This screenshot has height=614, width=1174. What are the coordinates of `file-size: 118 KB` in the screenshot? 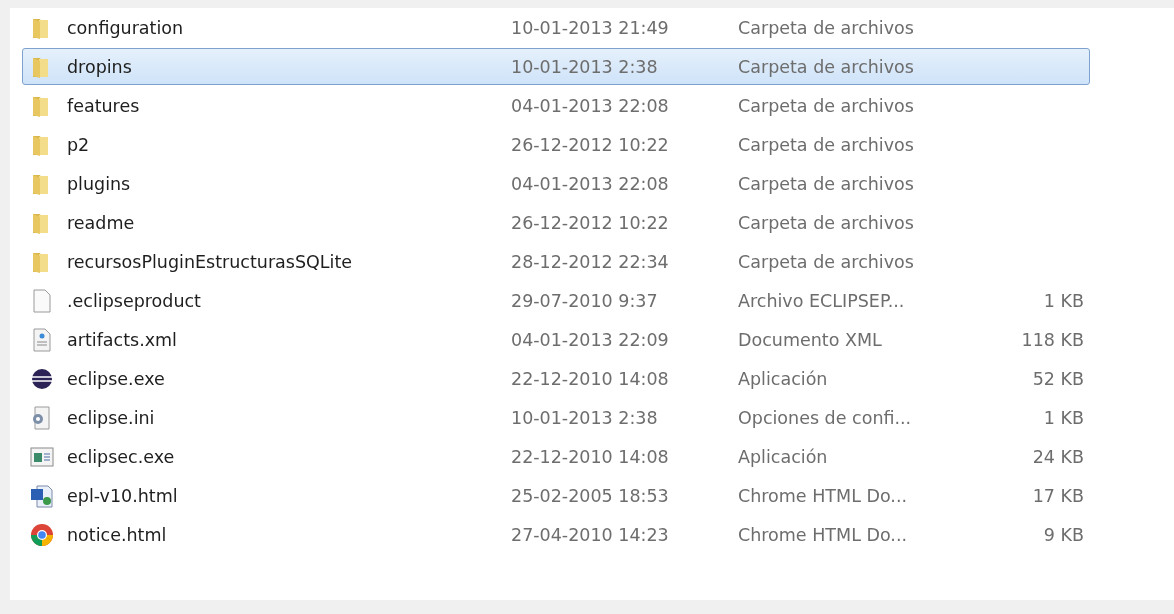 It's located at (1052, 339).